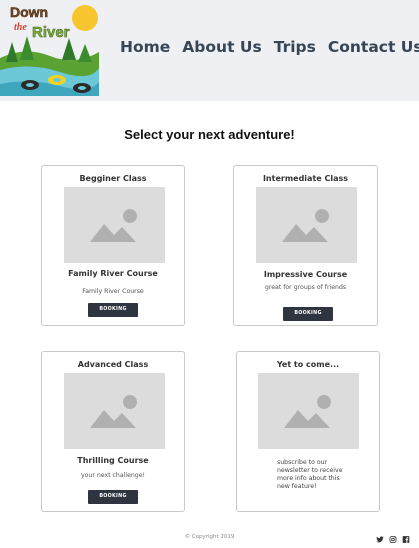  I want to click on card-title: Begginer Class, so click(113, 178).